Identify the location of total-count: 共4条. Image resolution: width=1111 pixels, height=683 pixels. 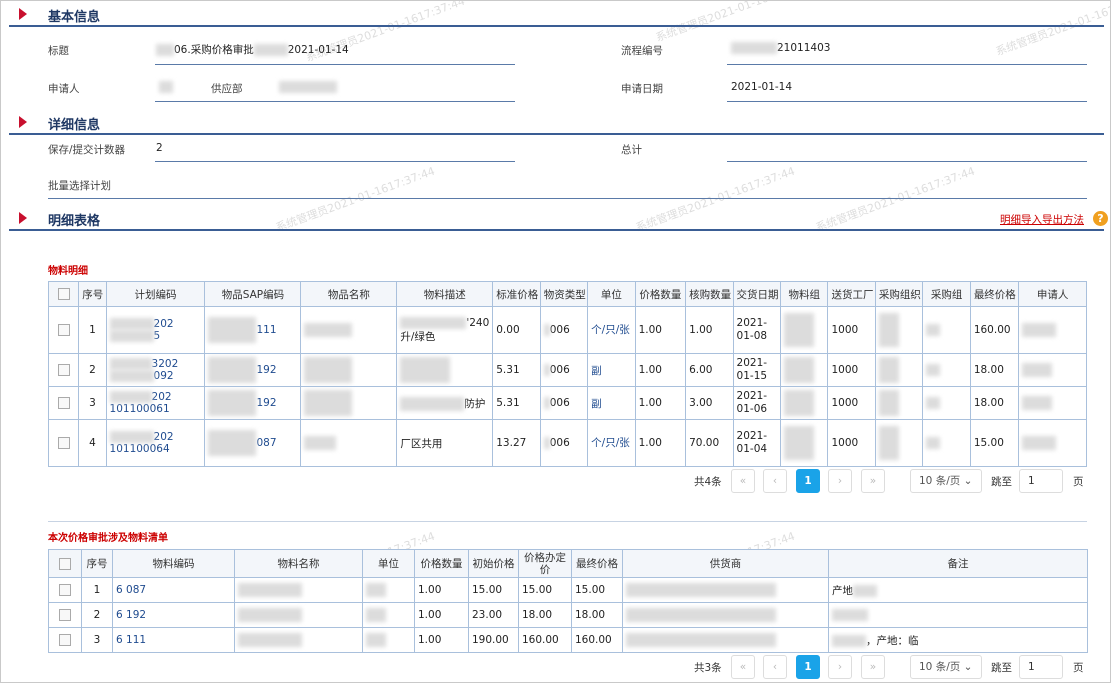
(708, 482).